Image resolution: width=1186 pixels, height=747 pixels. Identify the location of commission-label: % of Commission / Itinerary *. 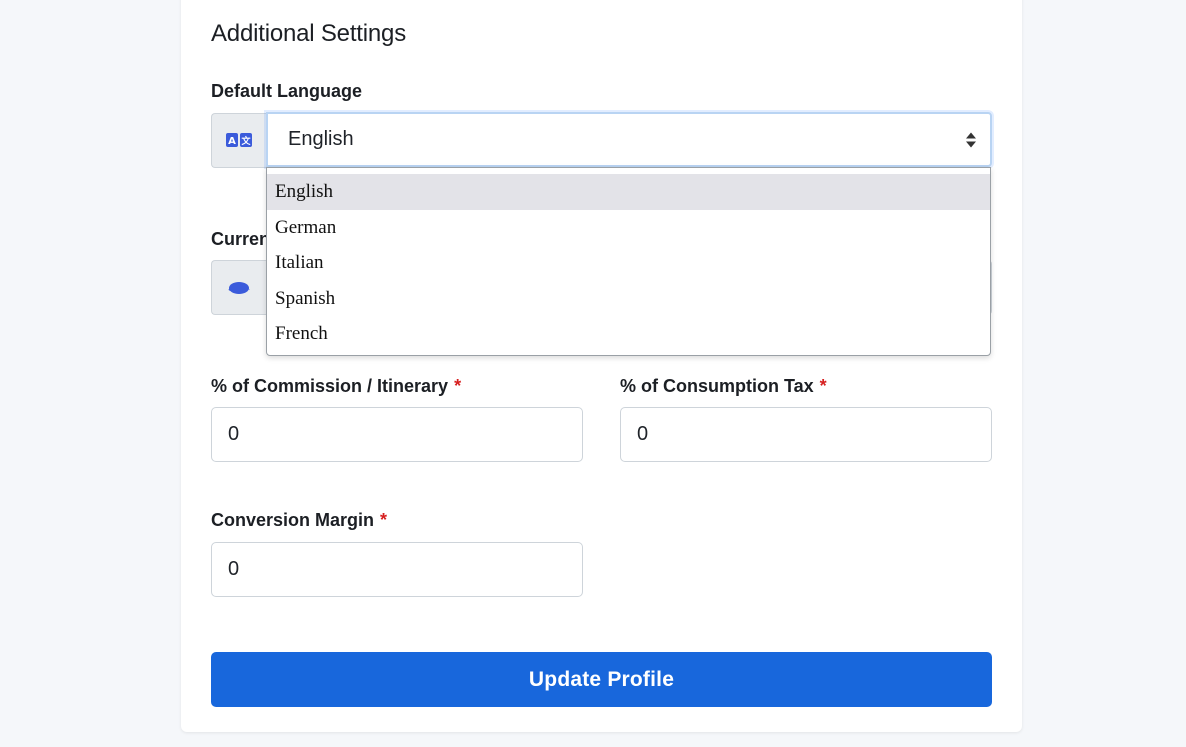
(336, 386).